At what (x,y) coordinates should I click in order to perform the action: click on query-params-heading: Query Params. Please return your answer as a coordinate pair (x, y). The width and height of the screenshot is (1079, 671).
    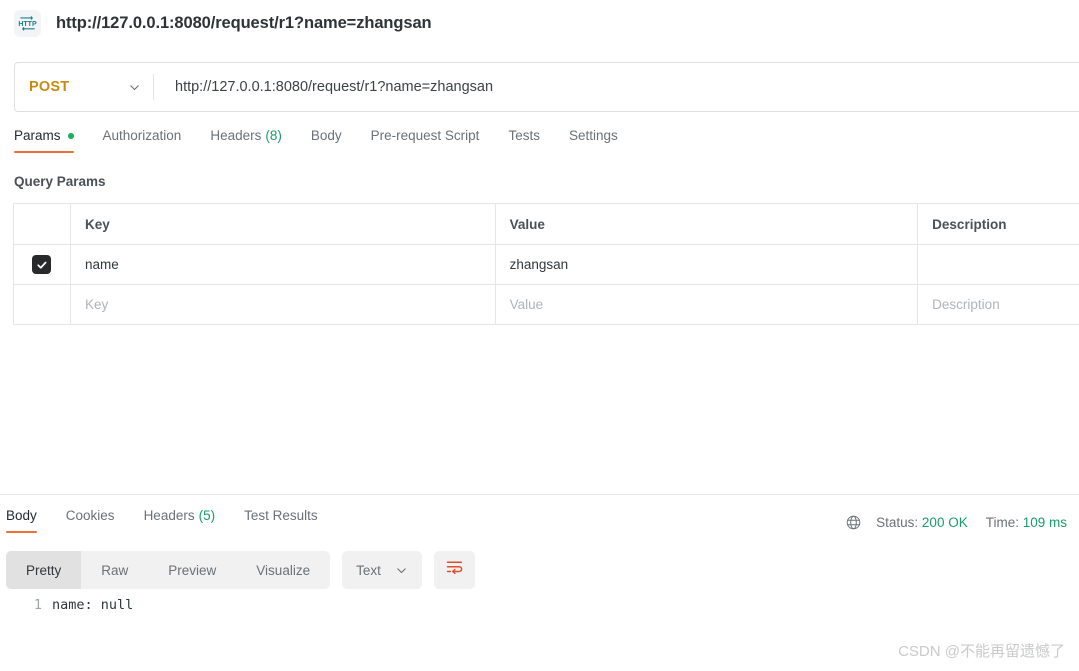
    Looking at the image, I should click on (60, 181).